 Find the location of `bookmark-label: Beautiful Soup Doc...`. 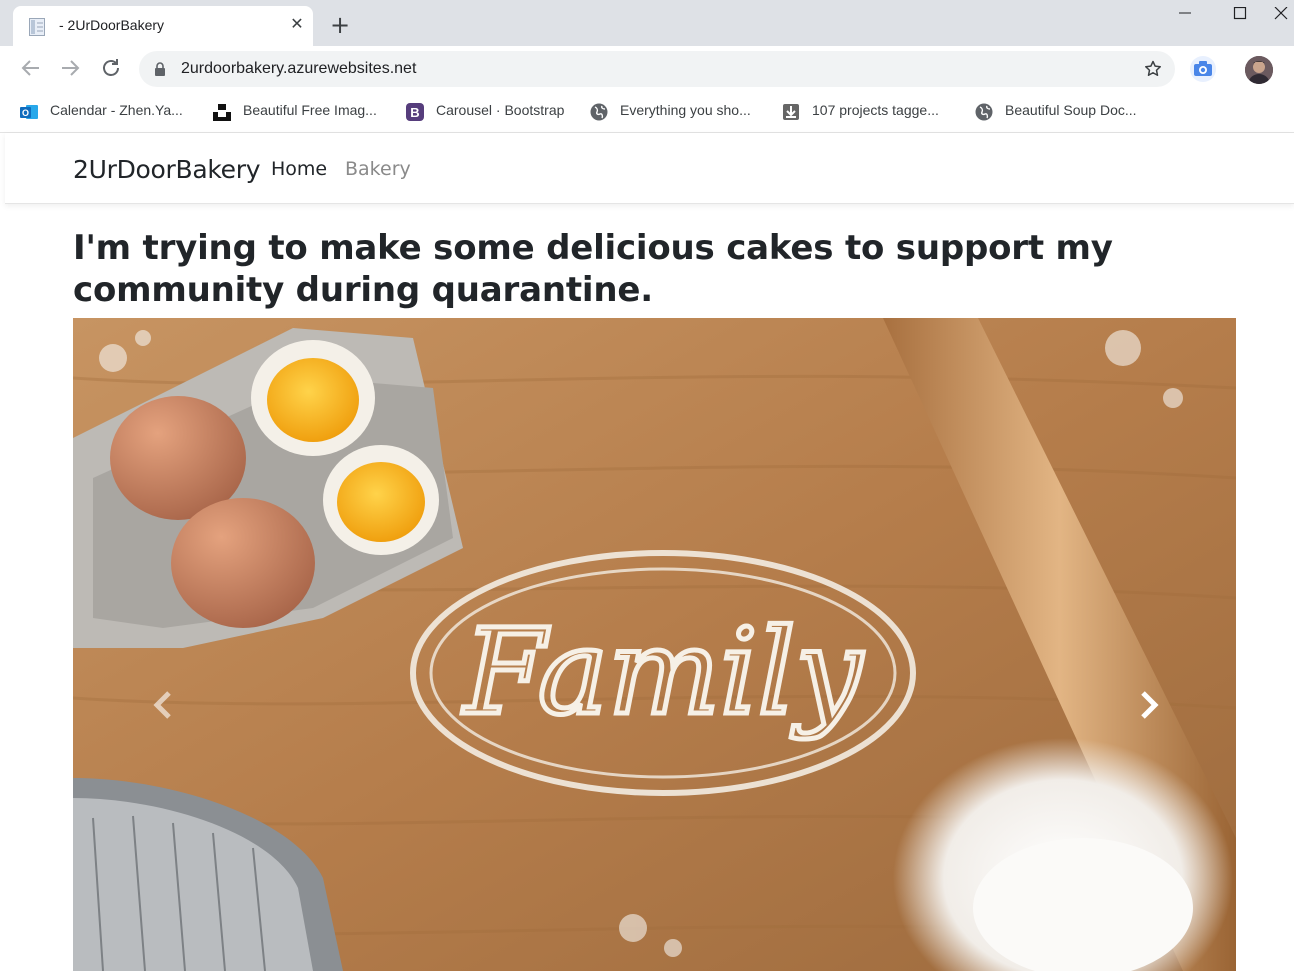

bookmark-label: Beautiful Soup Doc... is located at coordinates (1071, 110).